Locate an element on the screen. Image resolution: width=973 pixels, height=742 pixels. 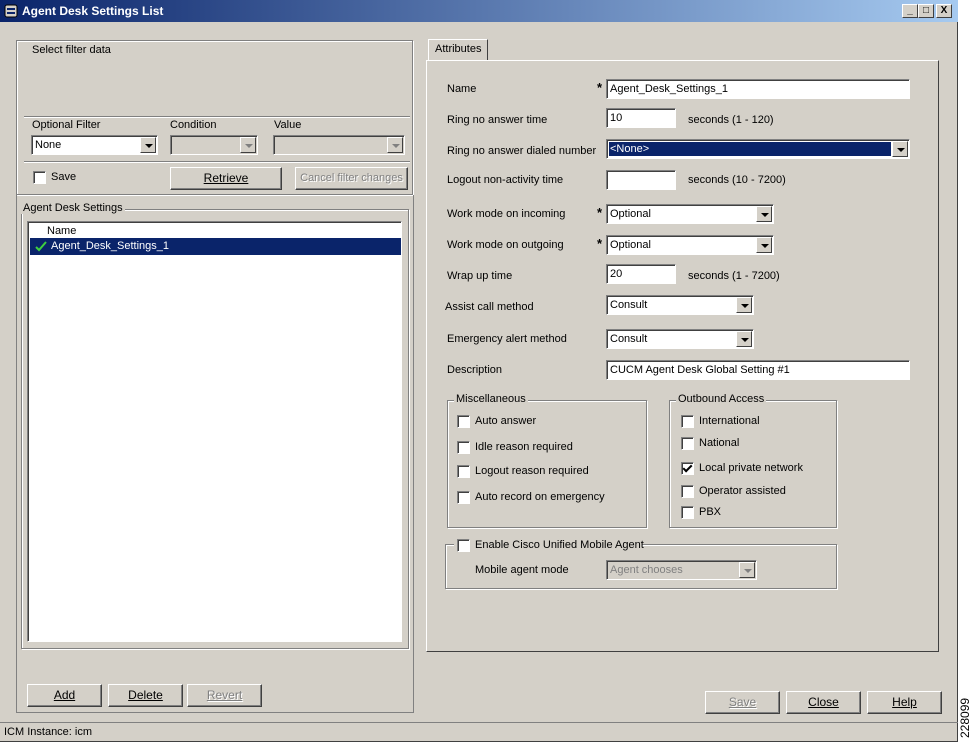
maximize-button: □ is located at coordinates (926, 11).